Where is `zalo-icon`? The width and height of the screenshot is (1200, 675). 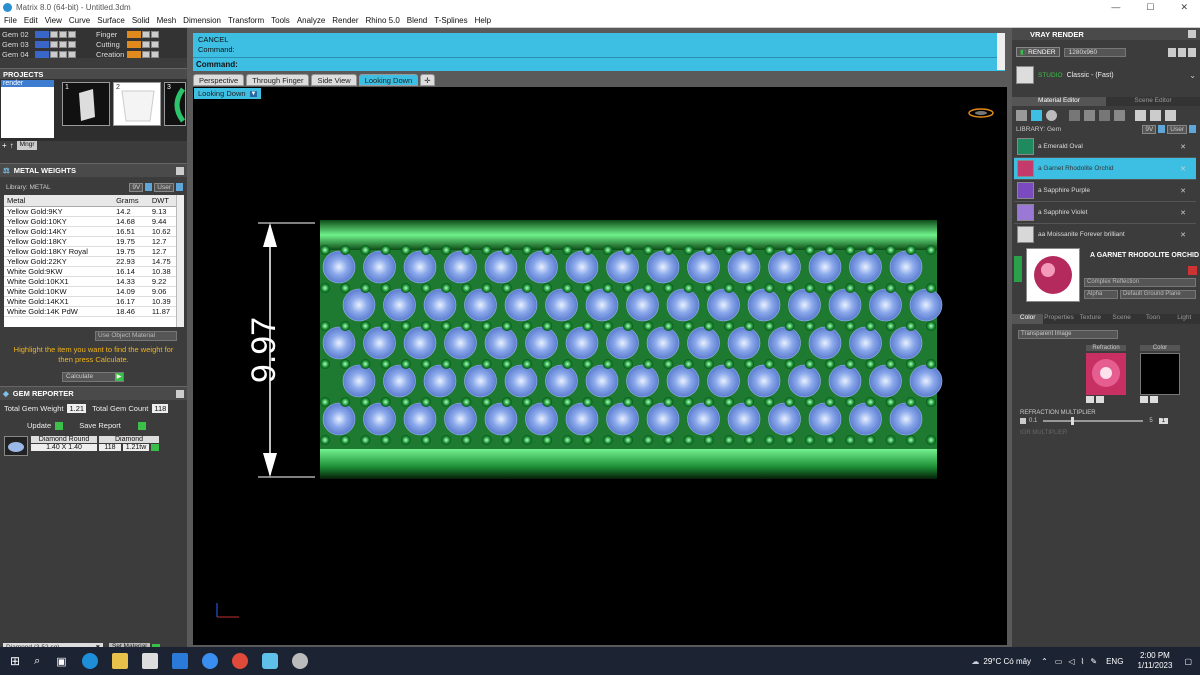 zalo-icon is located at coordinates (209, 661).